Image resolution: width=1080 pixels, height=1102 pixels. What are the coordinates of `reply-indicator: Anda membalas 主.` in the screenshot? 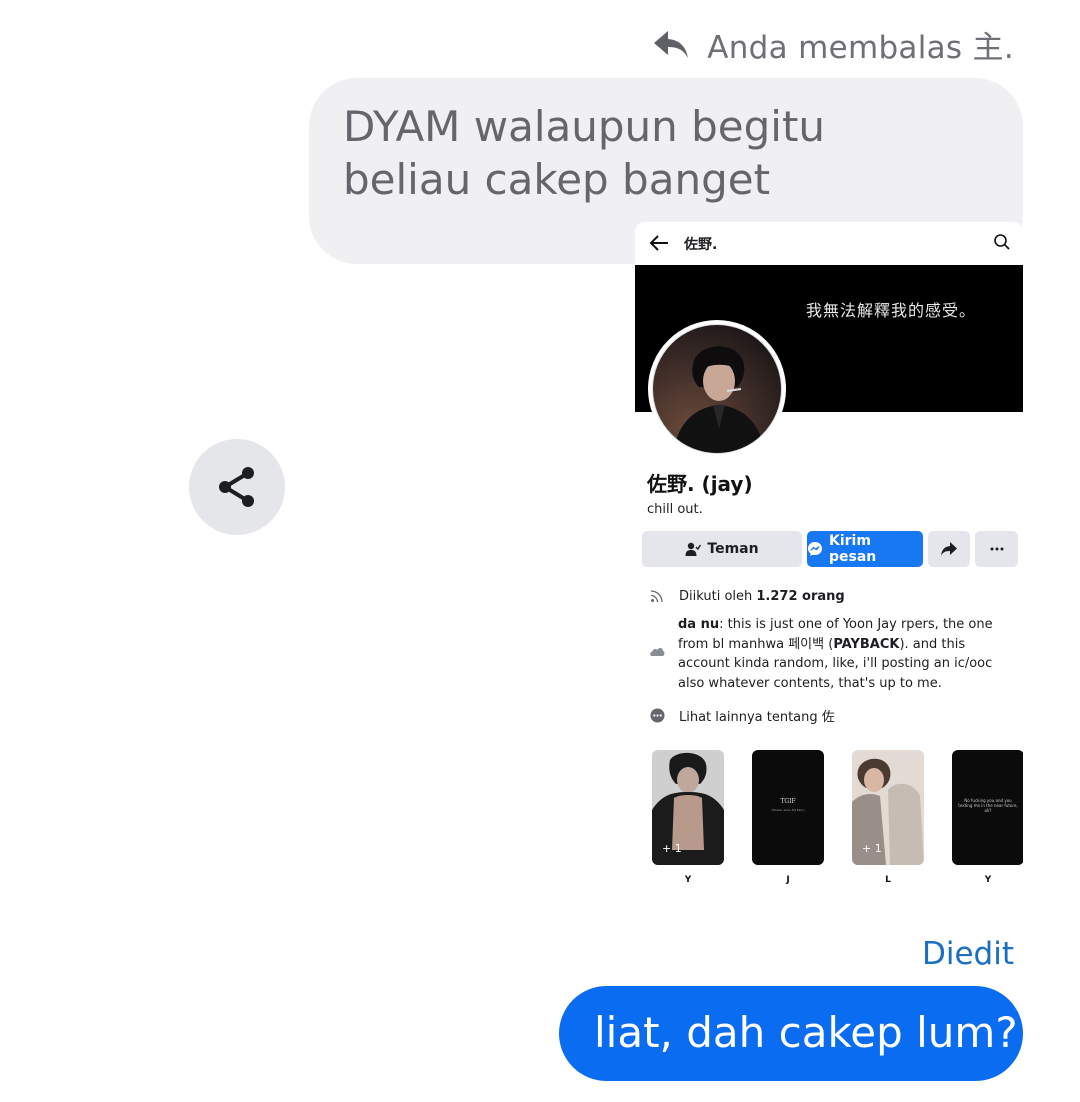 It's located at (832, 44).